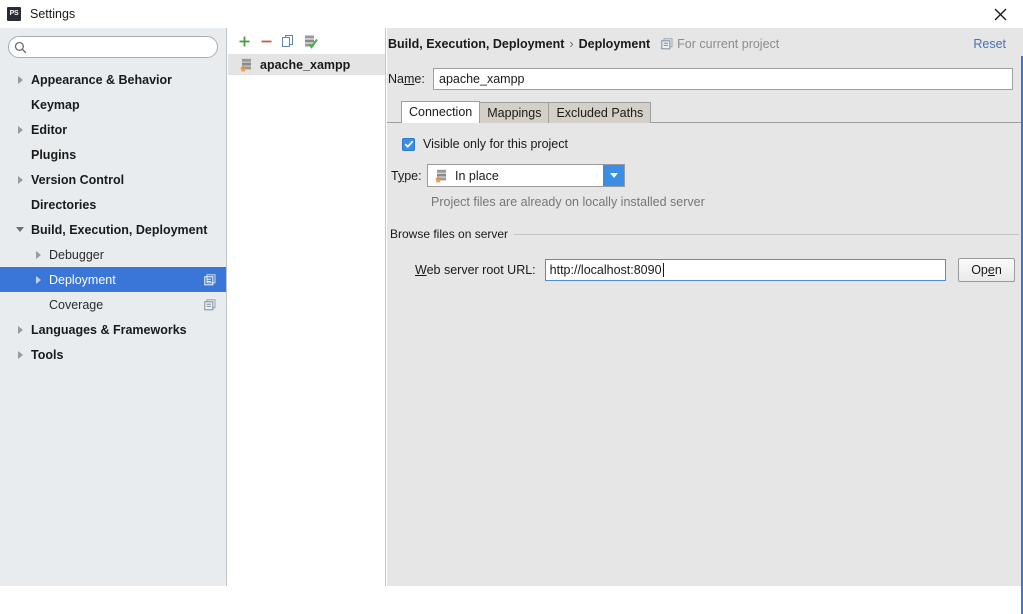 Image resolution: width=1023 pixels, height=614 pixels. I want to click on sidebar-item-version-control: Version Control, so click(113, 179).